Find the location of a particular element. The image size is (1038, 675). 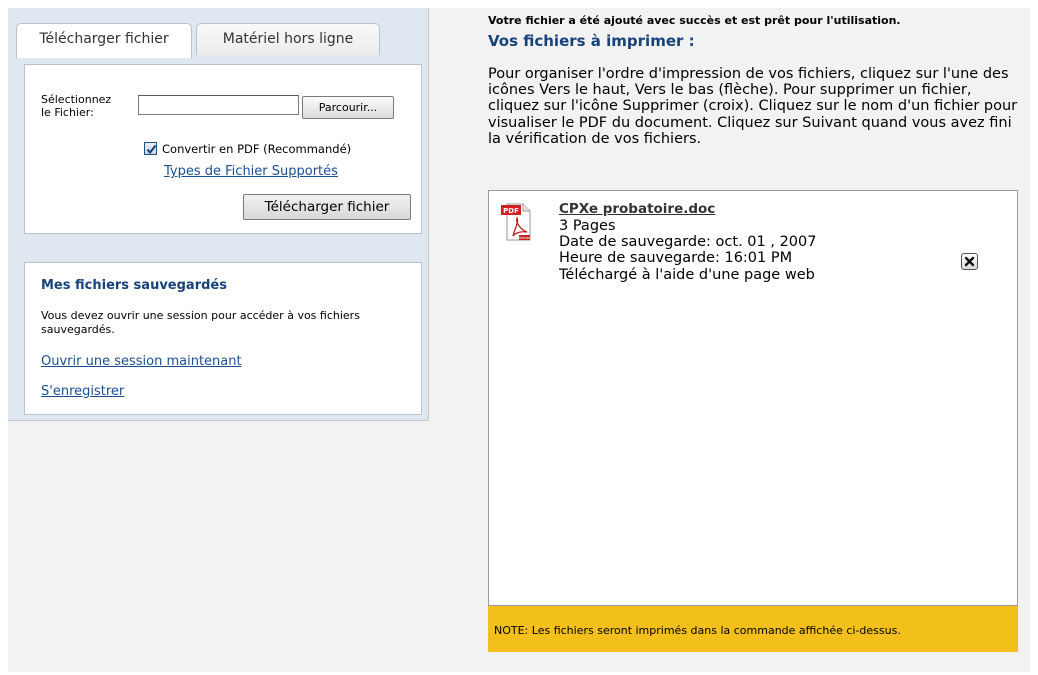

pdf-icon: PDF Adobe is located at coordinates (516, 222).